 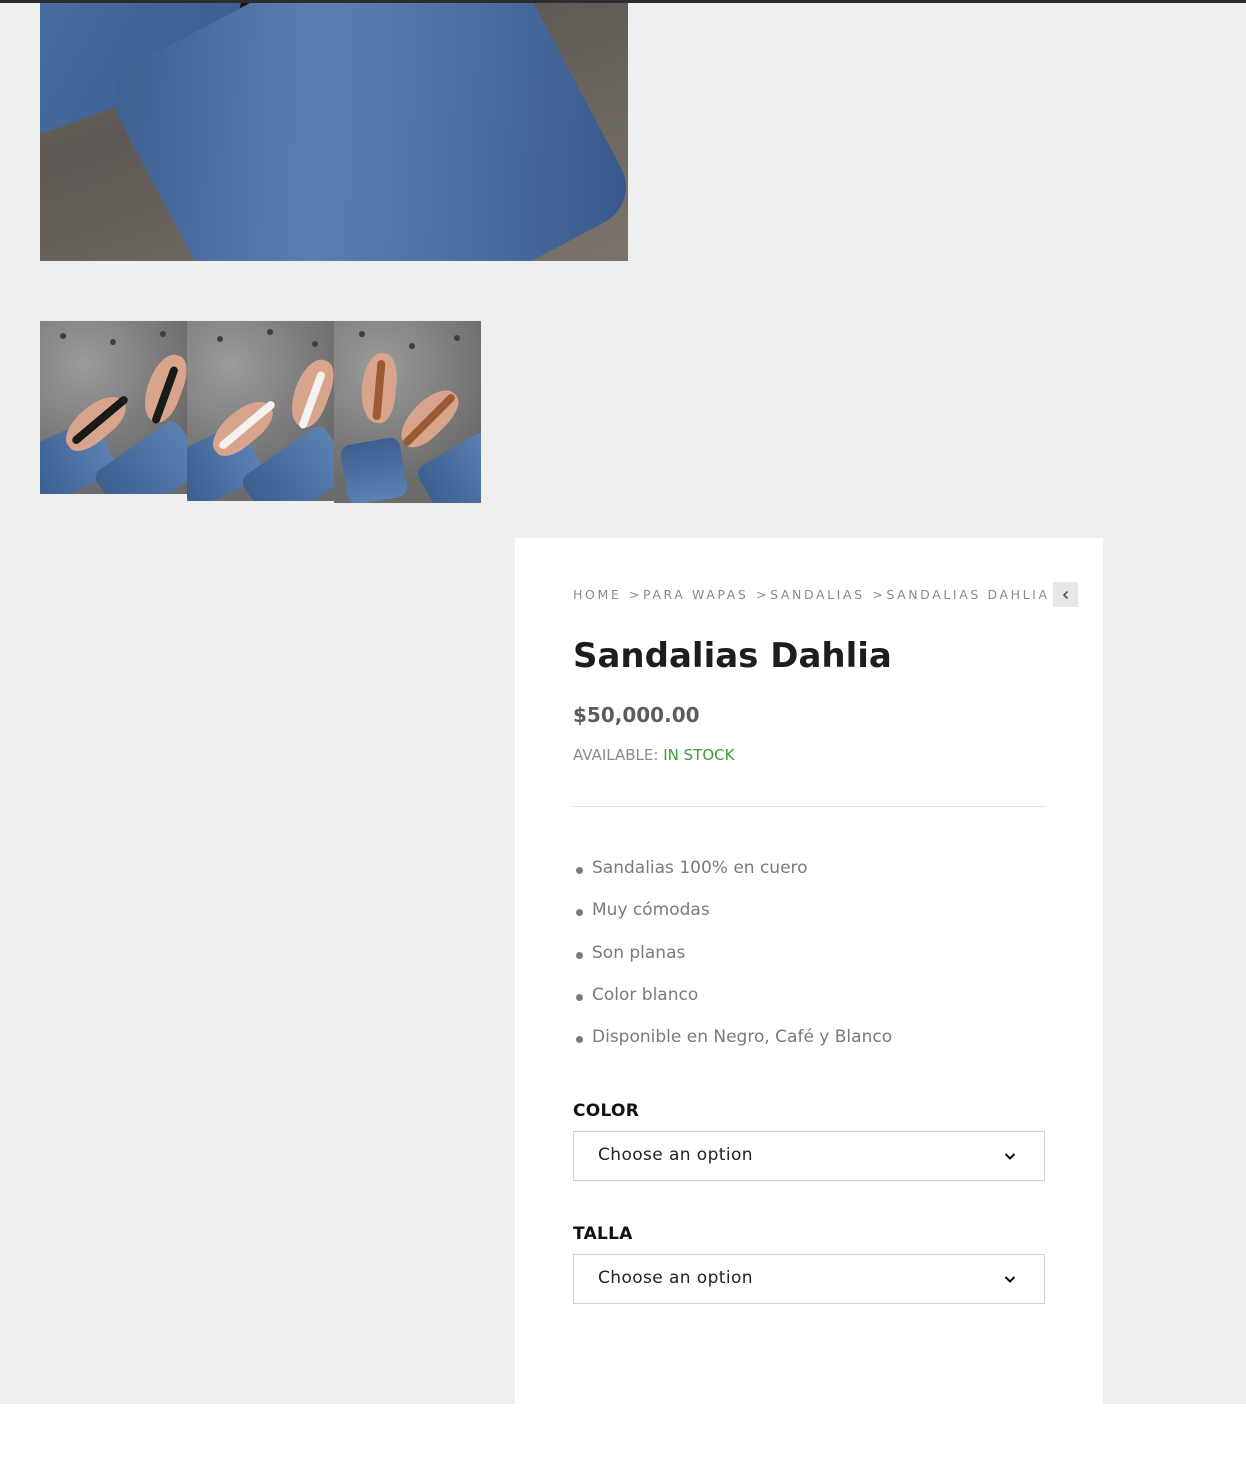 What do you see at coordinates (675, 1155) in the screenshot?
I see `color-select-value: Choose an option` at bounding box center [675, 1155].